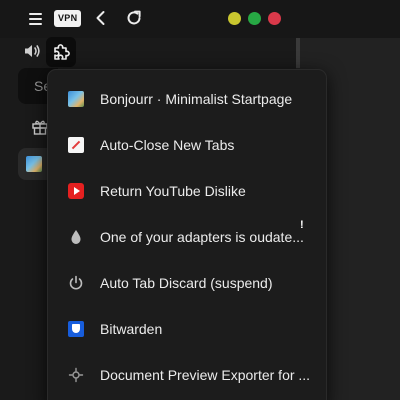 This screenshot has width=400, height=400. I want to click on vpn-button: VPN, so click(68, 18).